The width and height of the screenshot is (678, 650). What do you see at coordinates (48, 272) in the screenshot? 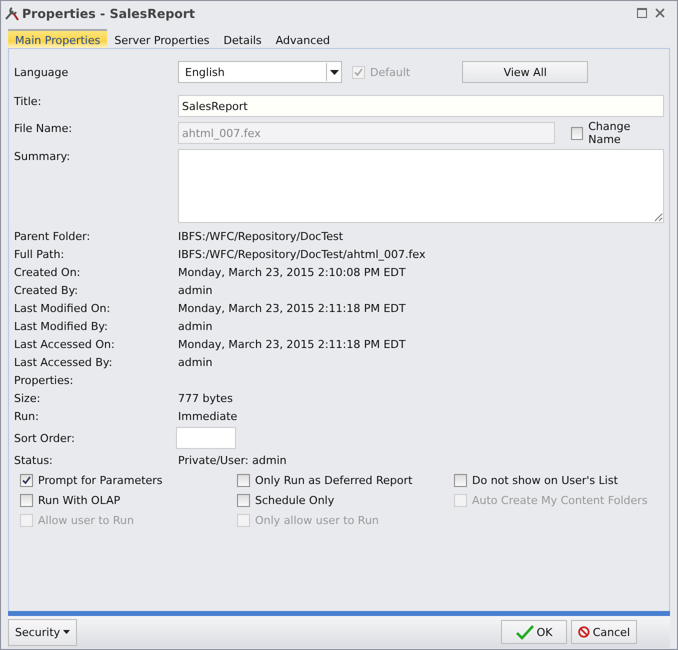
I see `field-label: Created On:` at bounding box center [48, 272].